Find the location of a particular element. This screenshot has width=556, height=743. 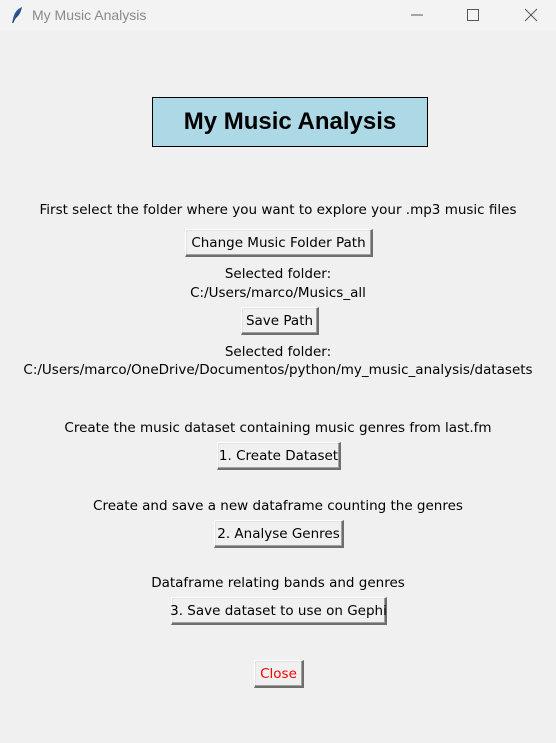

maximize-button is located at coordinates (473, 15).